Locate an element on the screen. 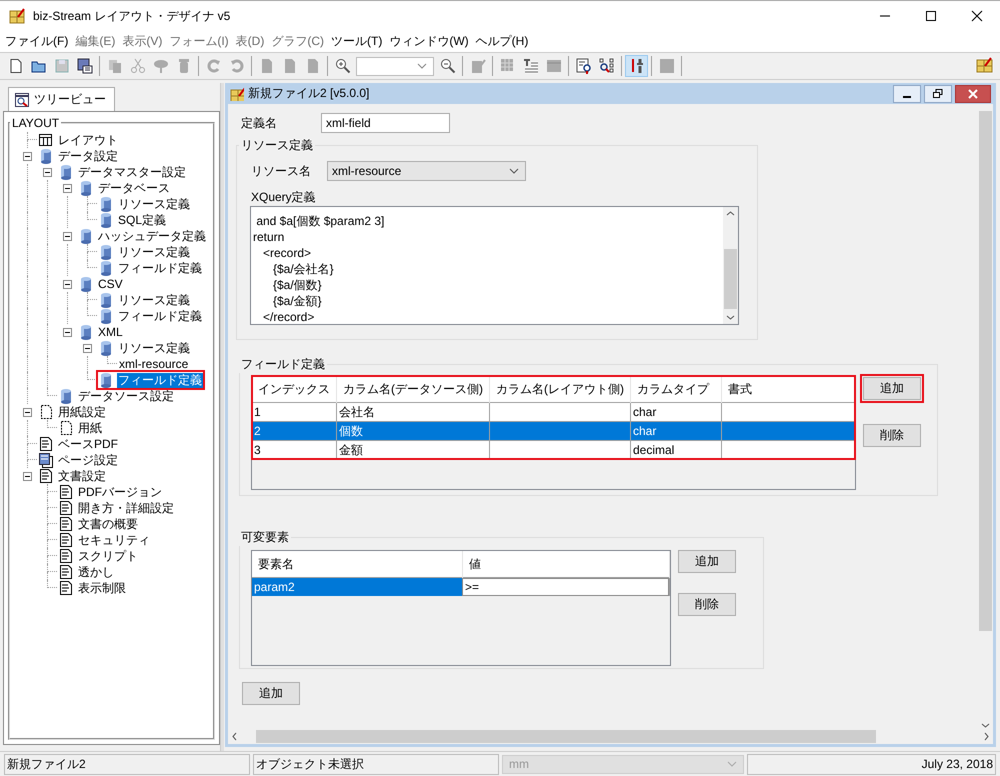  tree-search-icon is located at coordinates (606, 66).